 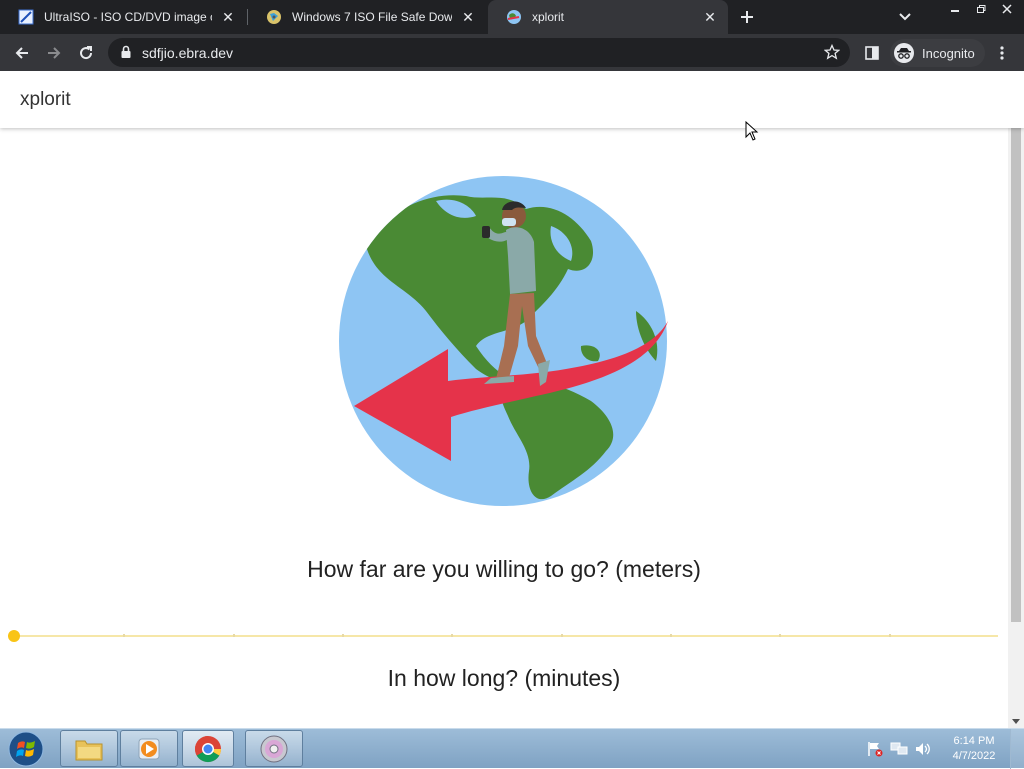 I want to click on network-icon, so click(x=899, y=749).